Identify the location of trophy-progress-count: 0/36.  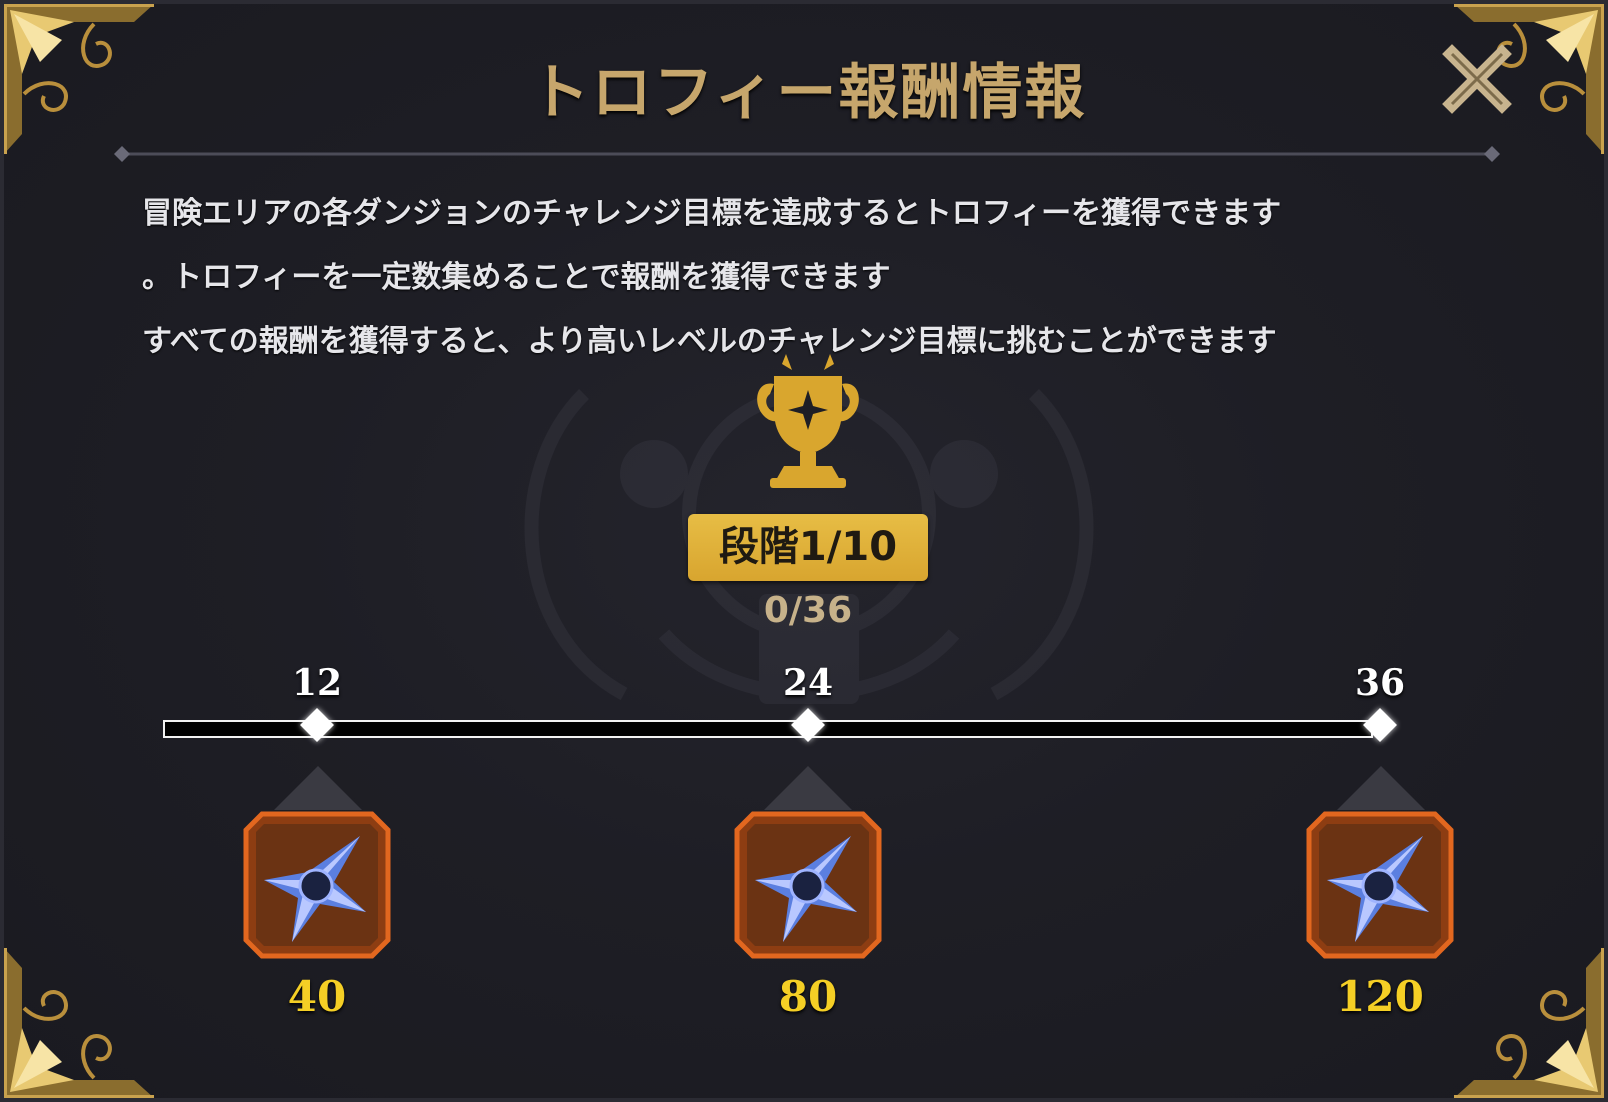
(808, 610).